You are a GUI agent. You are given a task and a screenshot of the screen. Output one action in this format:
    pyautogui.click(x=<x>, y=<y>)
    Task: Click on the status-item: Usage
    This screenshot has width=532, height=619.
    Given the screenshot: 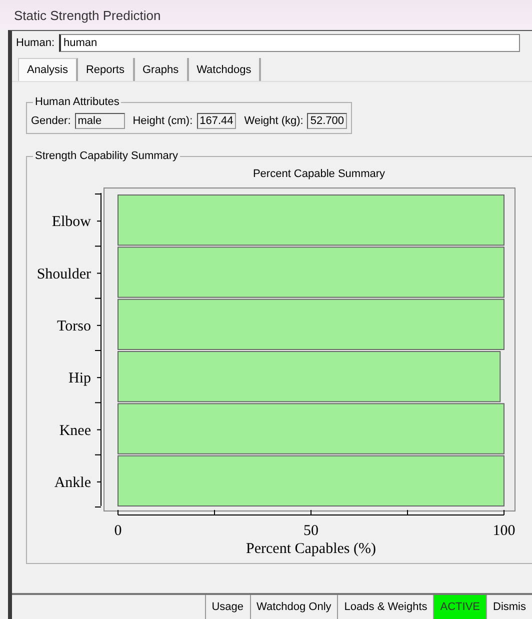 What is the action you would take?
    pyautogui.click(x=227, y=607)
    